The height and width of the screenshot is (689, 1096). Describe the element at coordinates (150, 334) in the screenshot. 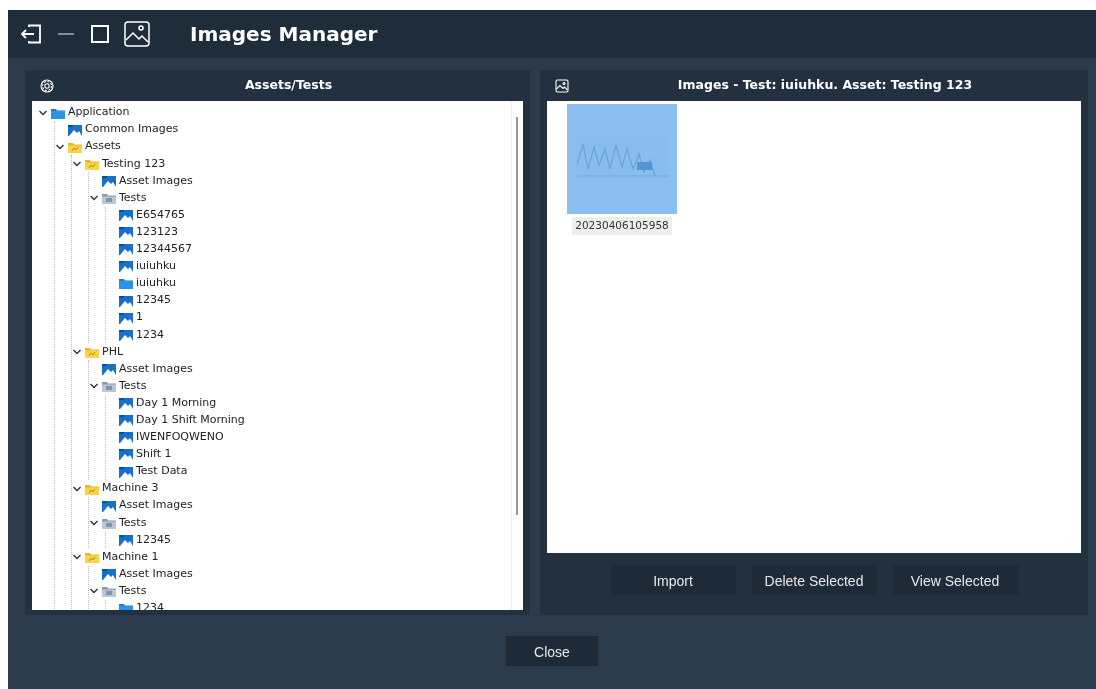

I see `tree-item: 1234` at that location.